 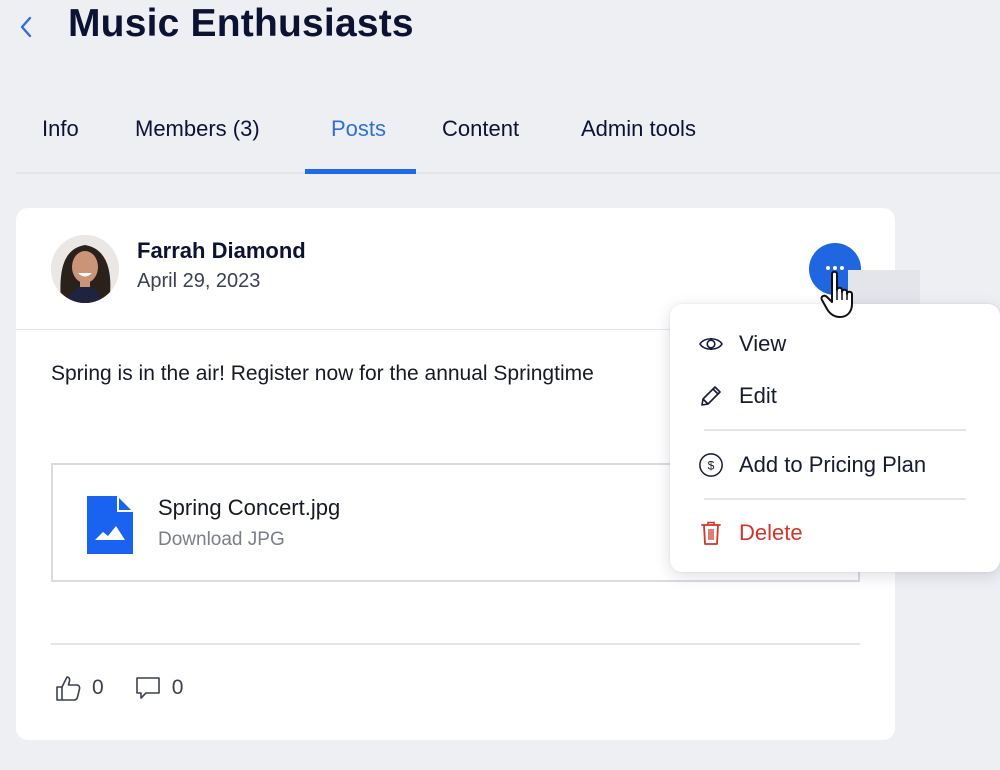 What do you see at coordinates (835, 438) in the screenshot?
I see `post-actions-menu: View Edit $ Add to Pricing Plan Delete` at bounding box center [835, 438].